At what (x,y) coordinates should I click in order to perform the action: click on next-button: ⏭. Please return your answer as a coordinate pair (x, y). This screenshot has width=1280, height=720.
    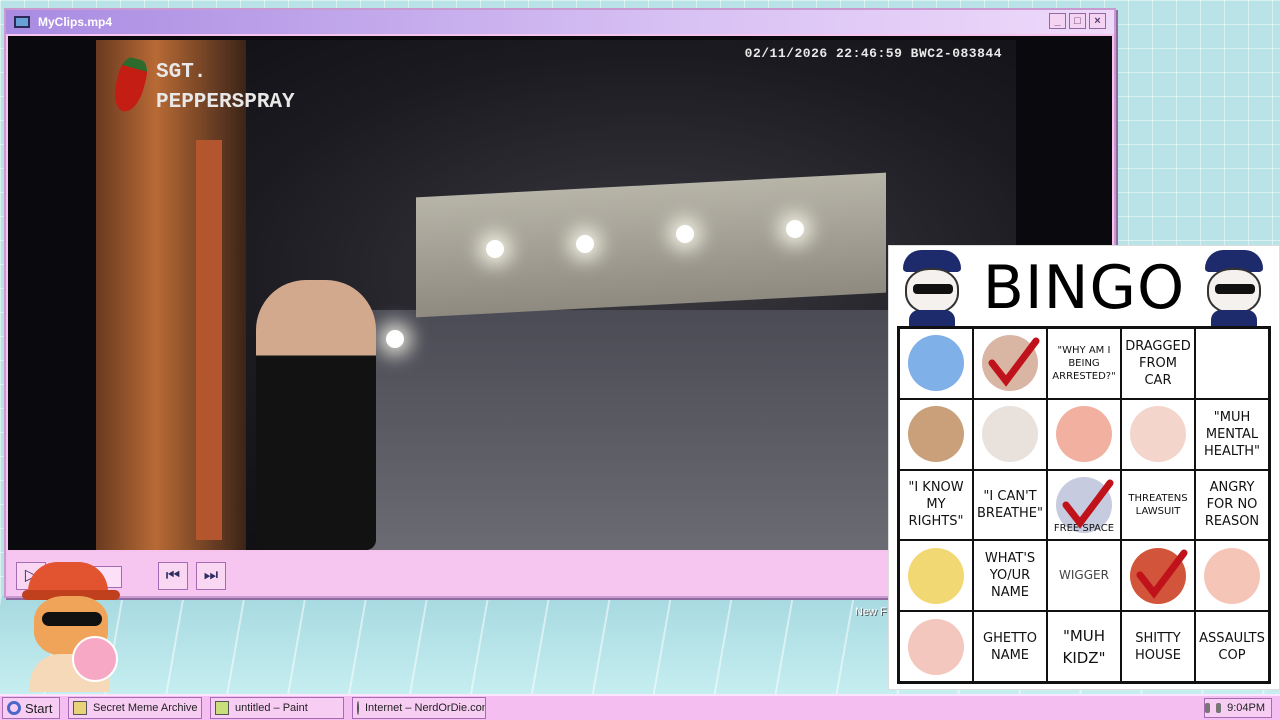
    Looking at the image, I should click on (211, 576).